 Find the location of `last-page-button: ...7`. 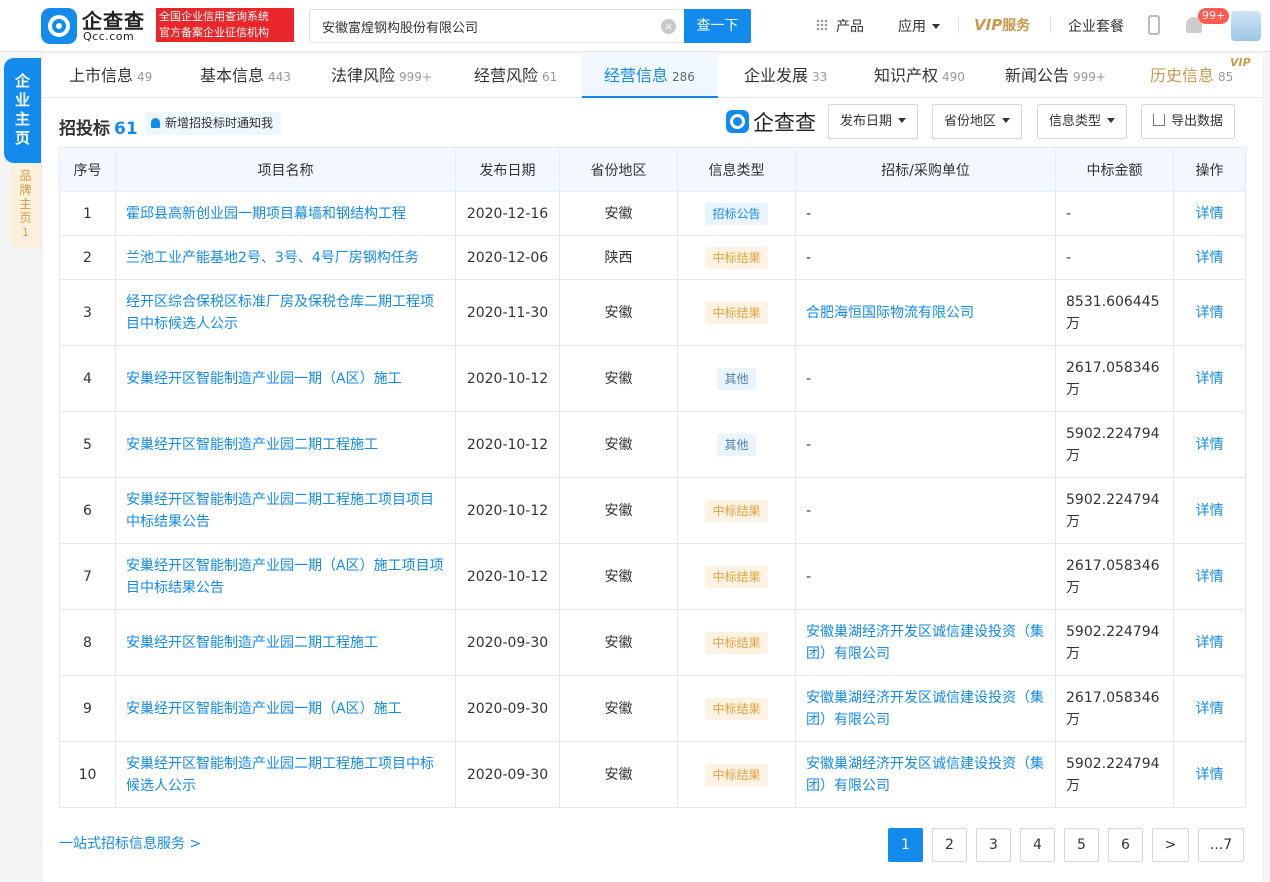

last-page-button: ...7 is located at coordinates (1221, 845).